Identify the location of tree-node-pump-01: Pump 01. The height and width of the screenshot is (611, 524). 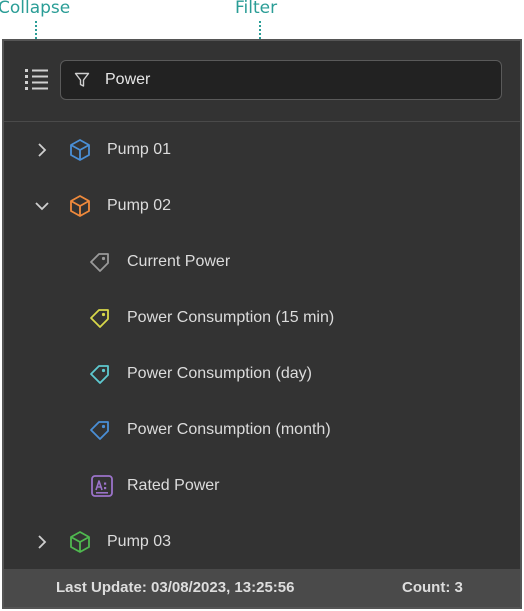
(262, 150).